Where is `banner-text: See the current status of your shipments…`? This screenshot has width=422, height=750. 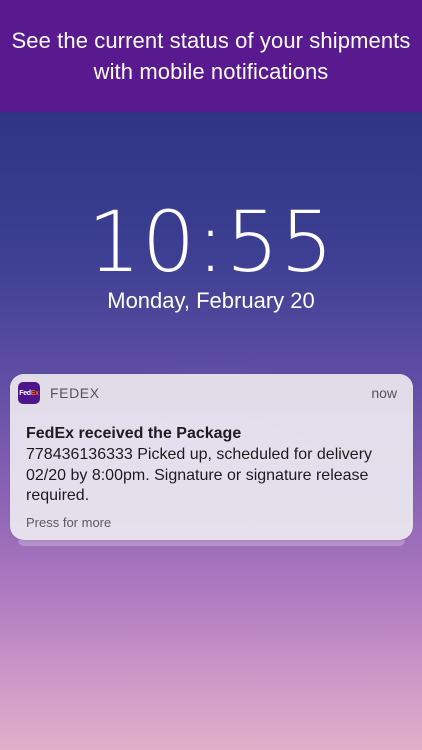 banner-text: See the current status of your shipments… is located at coordinates (211, 56).